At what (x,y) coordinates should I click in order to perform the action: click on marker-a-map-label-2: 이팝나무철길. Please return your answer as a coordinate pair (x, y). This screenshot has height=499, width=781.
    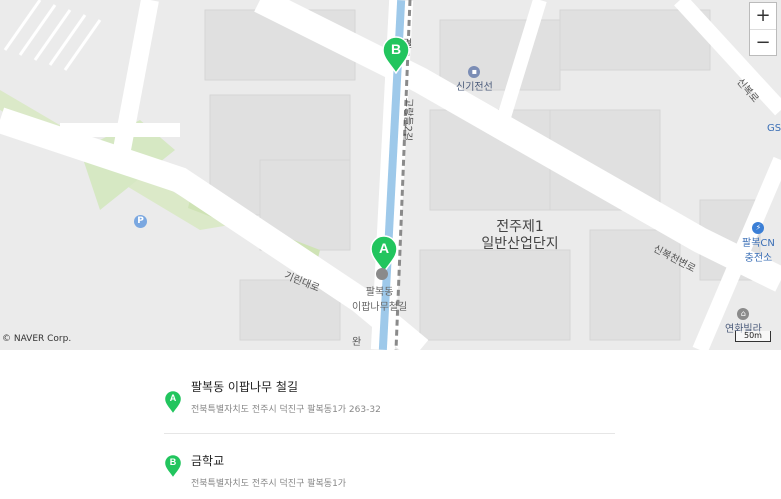
    Looking at the image, I should click on (380, 307).